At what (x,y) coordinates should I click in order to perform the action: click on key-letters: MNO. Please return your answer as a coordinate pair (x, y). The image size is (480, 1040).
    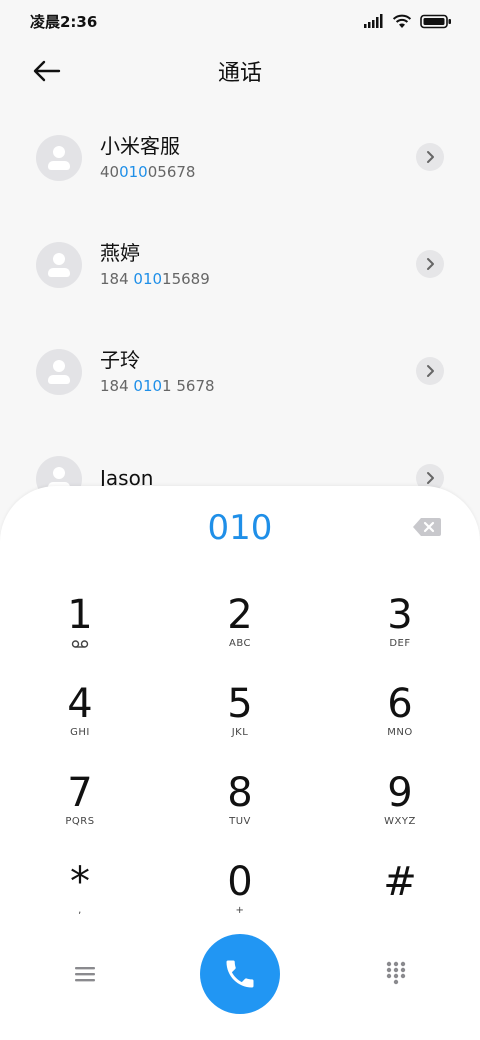
    Looking at the image, I should click on (400, 732).